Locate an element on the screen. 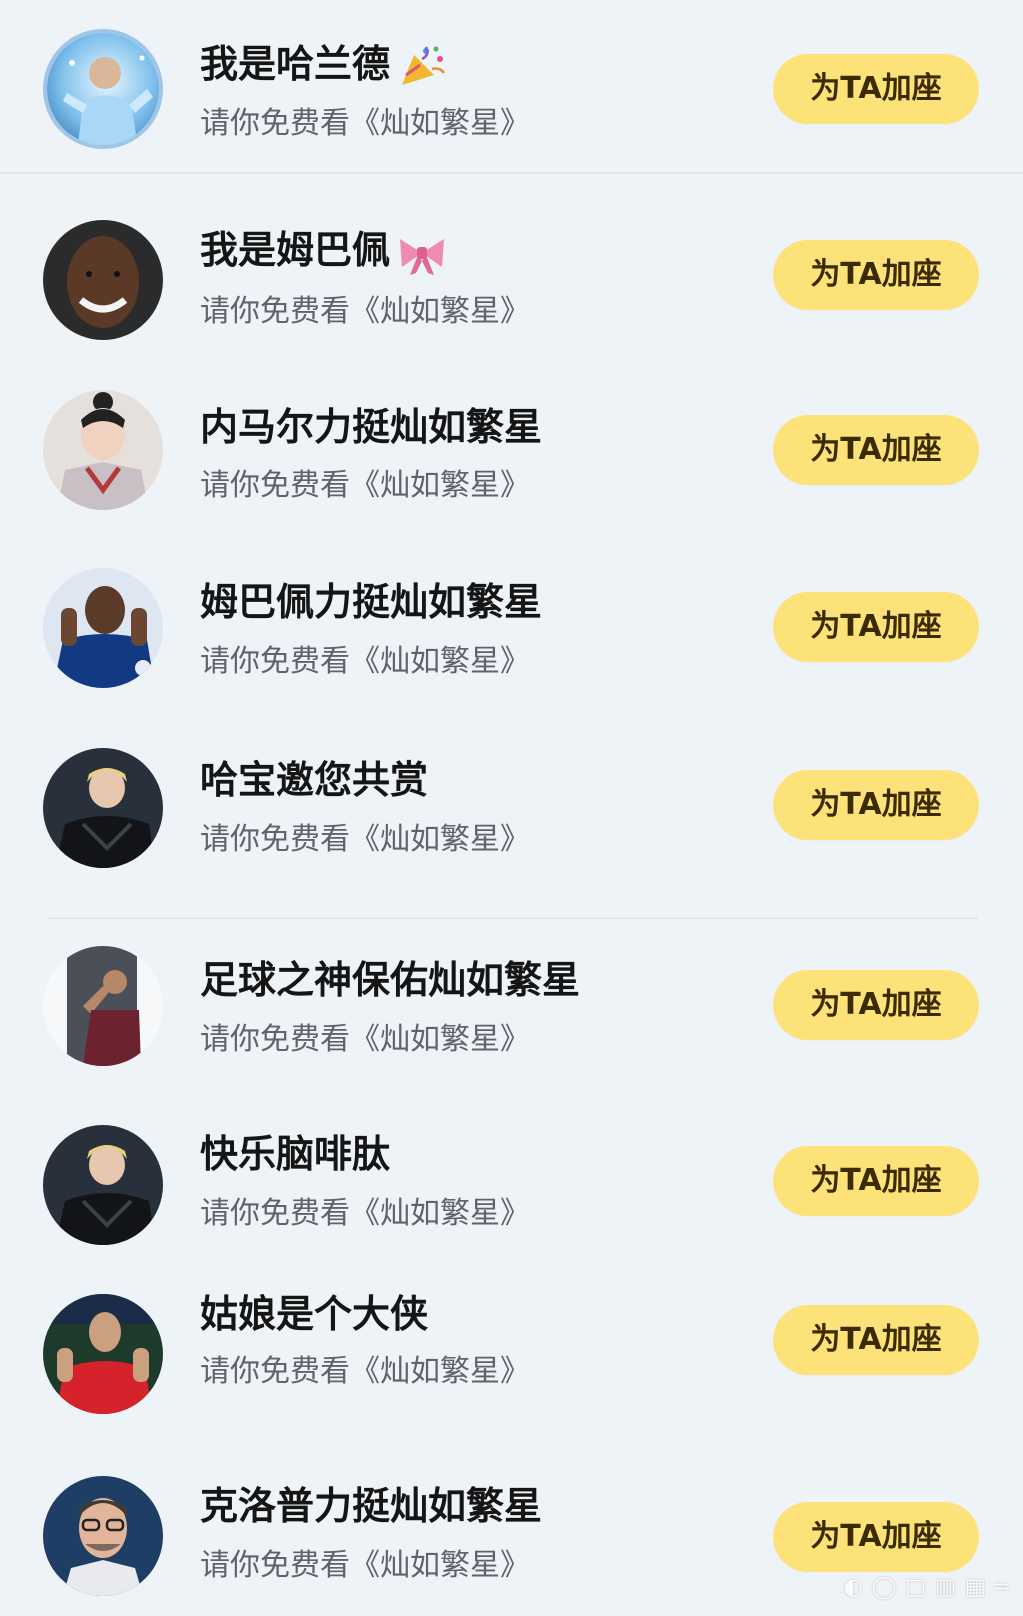 This screenshot has width=1023, height=1616. list-item: 快乐脑啡肽 请你免费看《灿如繁星》 为TA加座 is located at coordinates (511, 1185).